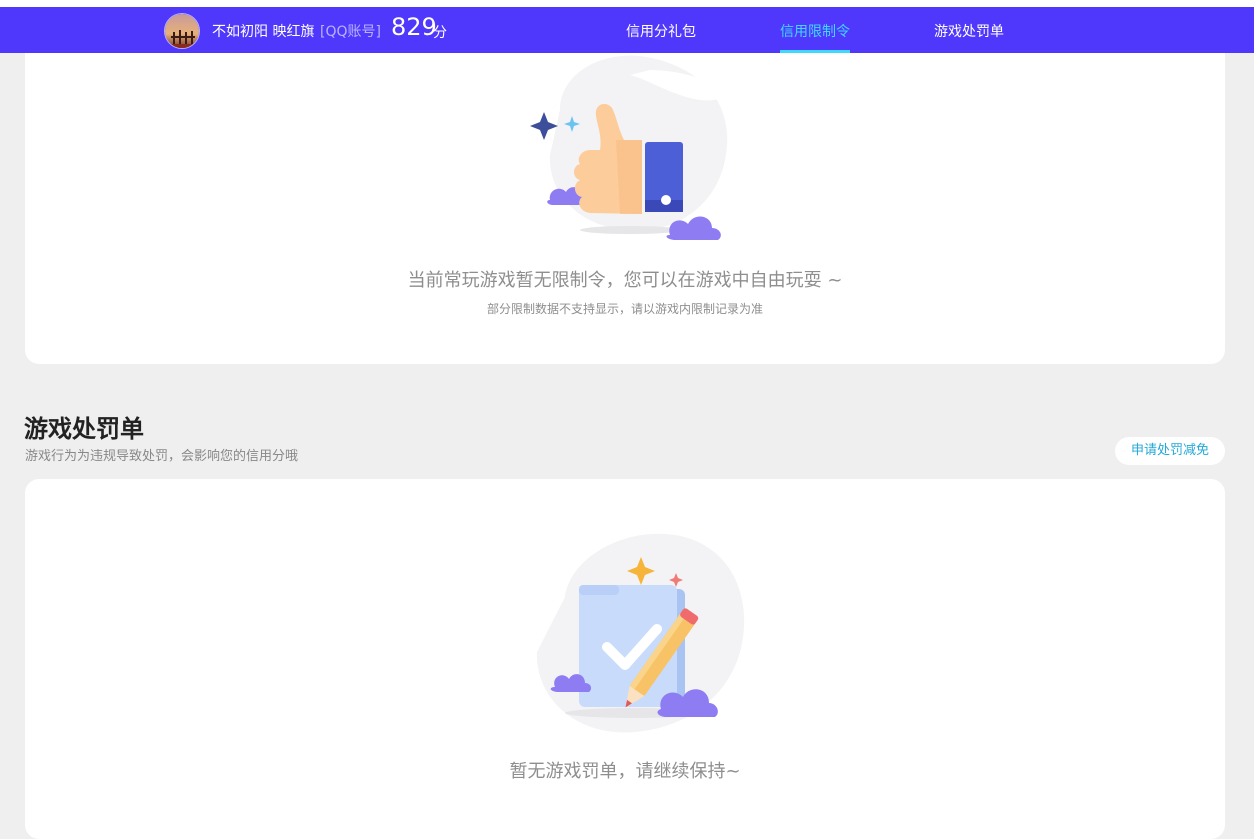 Image resolution: width=1254 pixels, height=839 pixels. What do you see at coordinates (162, 456) in the screenshot?
I see `penalty-section-desc: 游戏行为为违规导致处罚，会影响您的信用分哦` at bounding box center [162, 456].